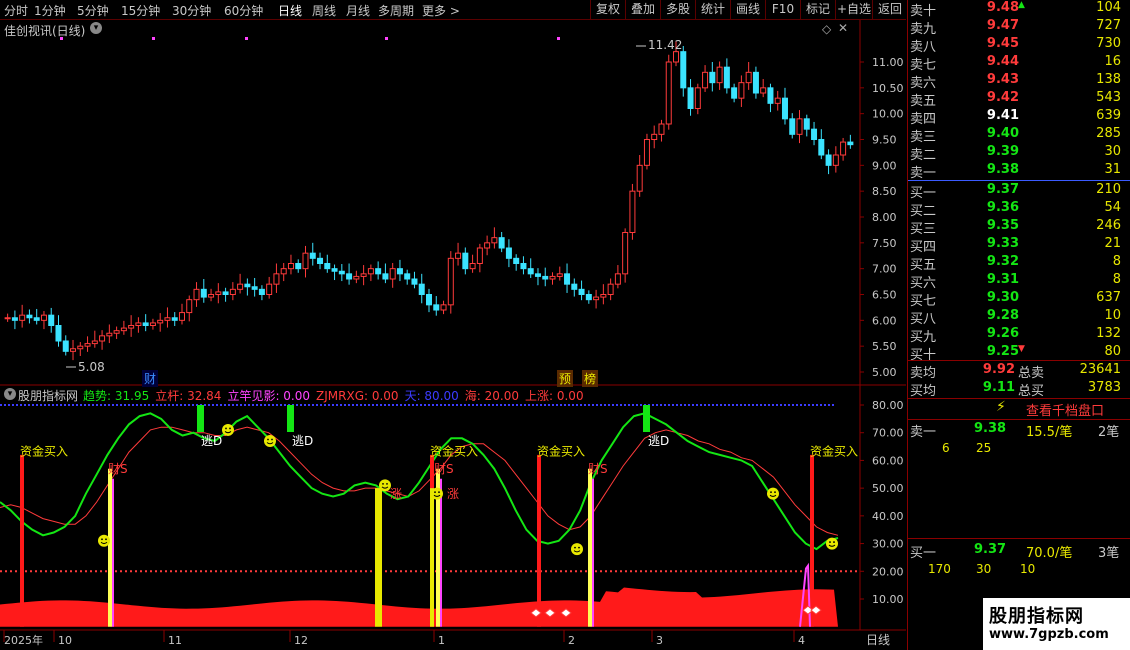  What do you see at coordinates (441, 10) in the screenshot?
I see `period-tab-more: 更多 >` at bounding box center [441, 10].